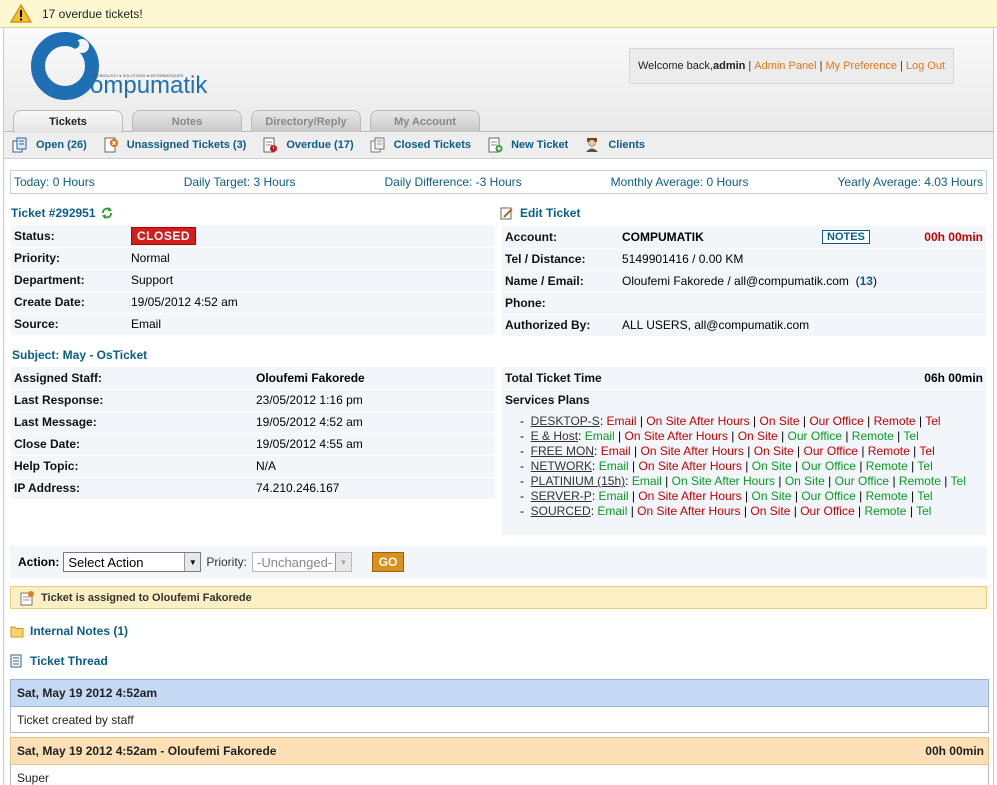  Describe the element at coordinates (374, 378) in the screenshot. I see `assigned-staff-value: Oloufemi Fakorede` at that location.